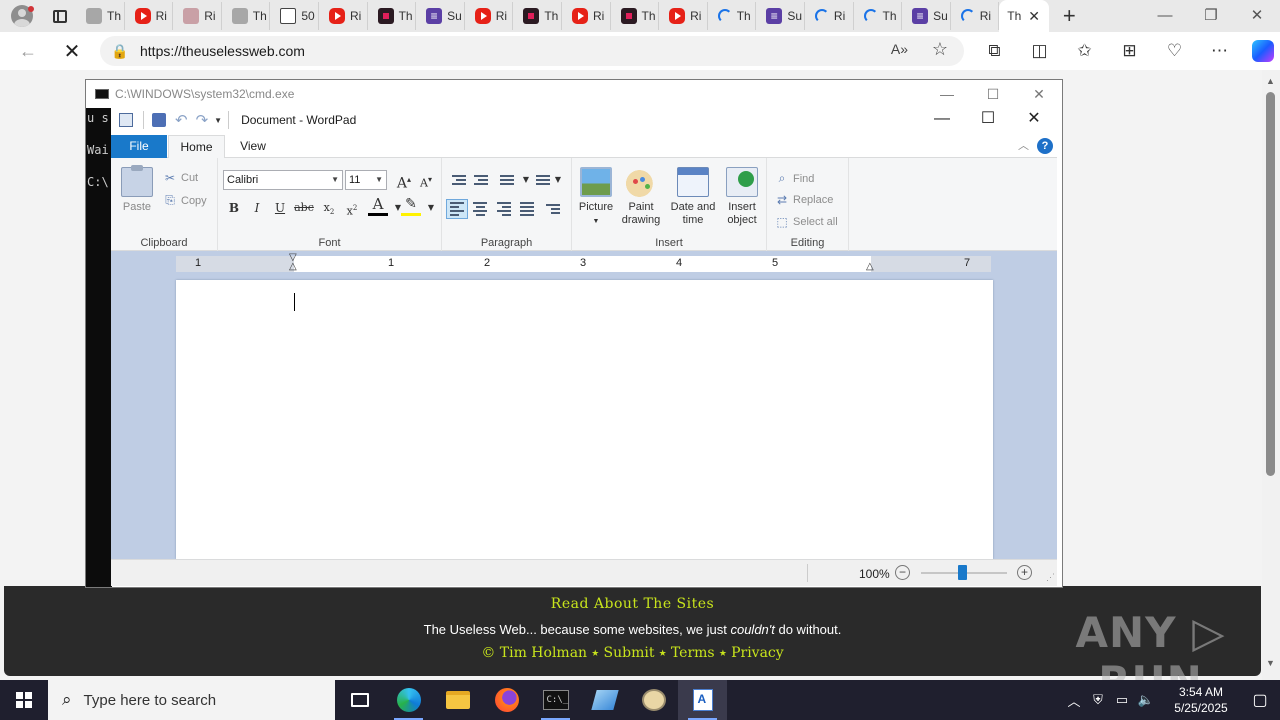  I want to click on tab-view: View, so click(253, 146).